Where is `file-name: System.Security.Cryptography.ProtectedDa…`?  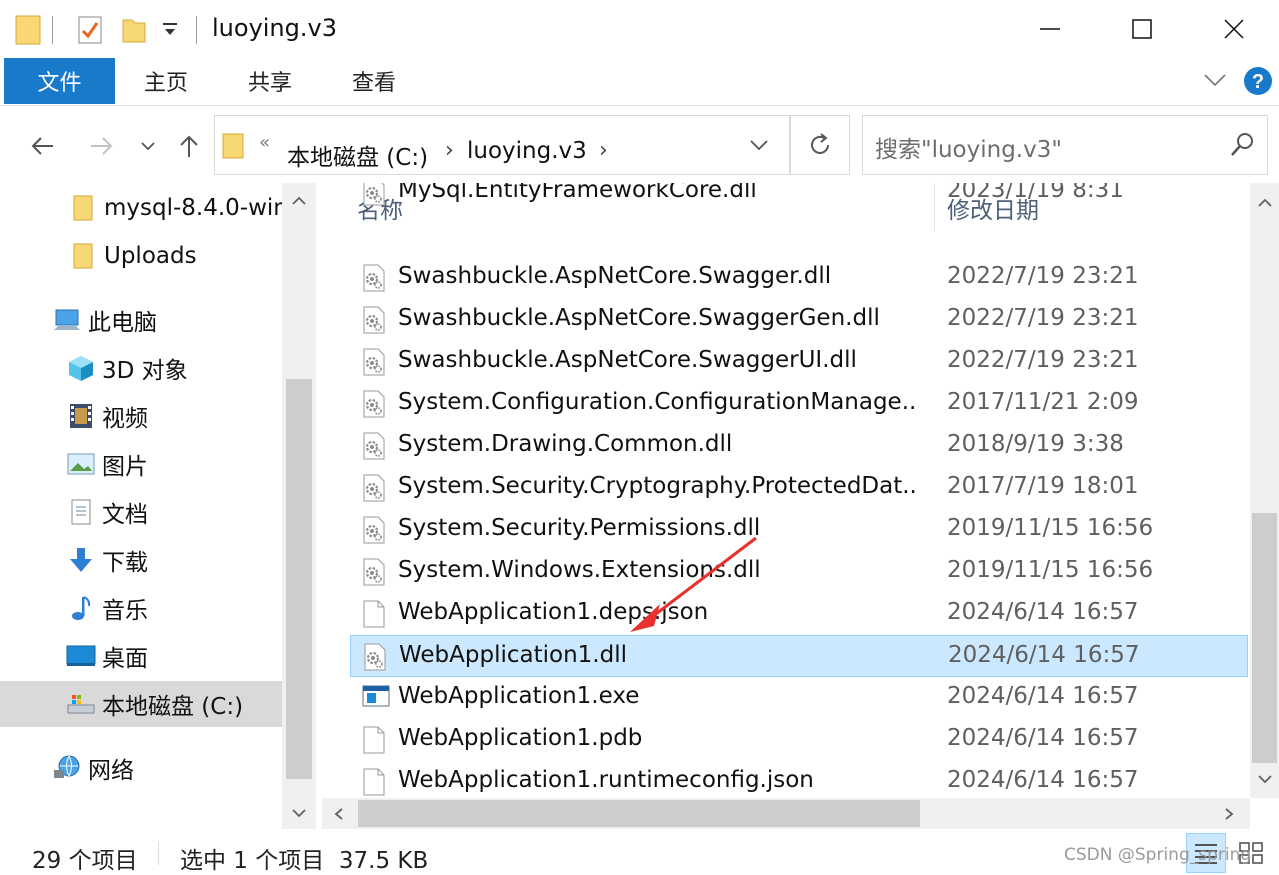
file-name: System.Security.Cryptography.ProtectedDa… is located at coordinates (658, 486).